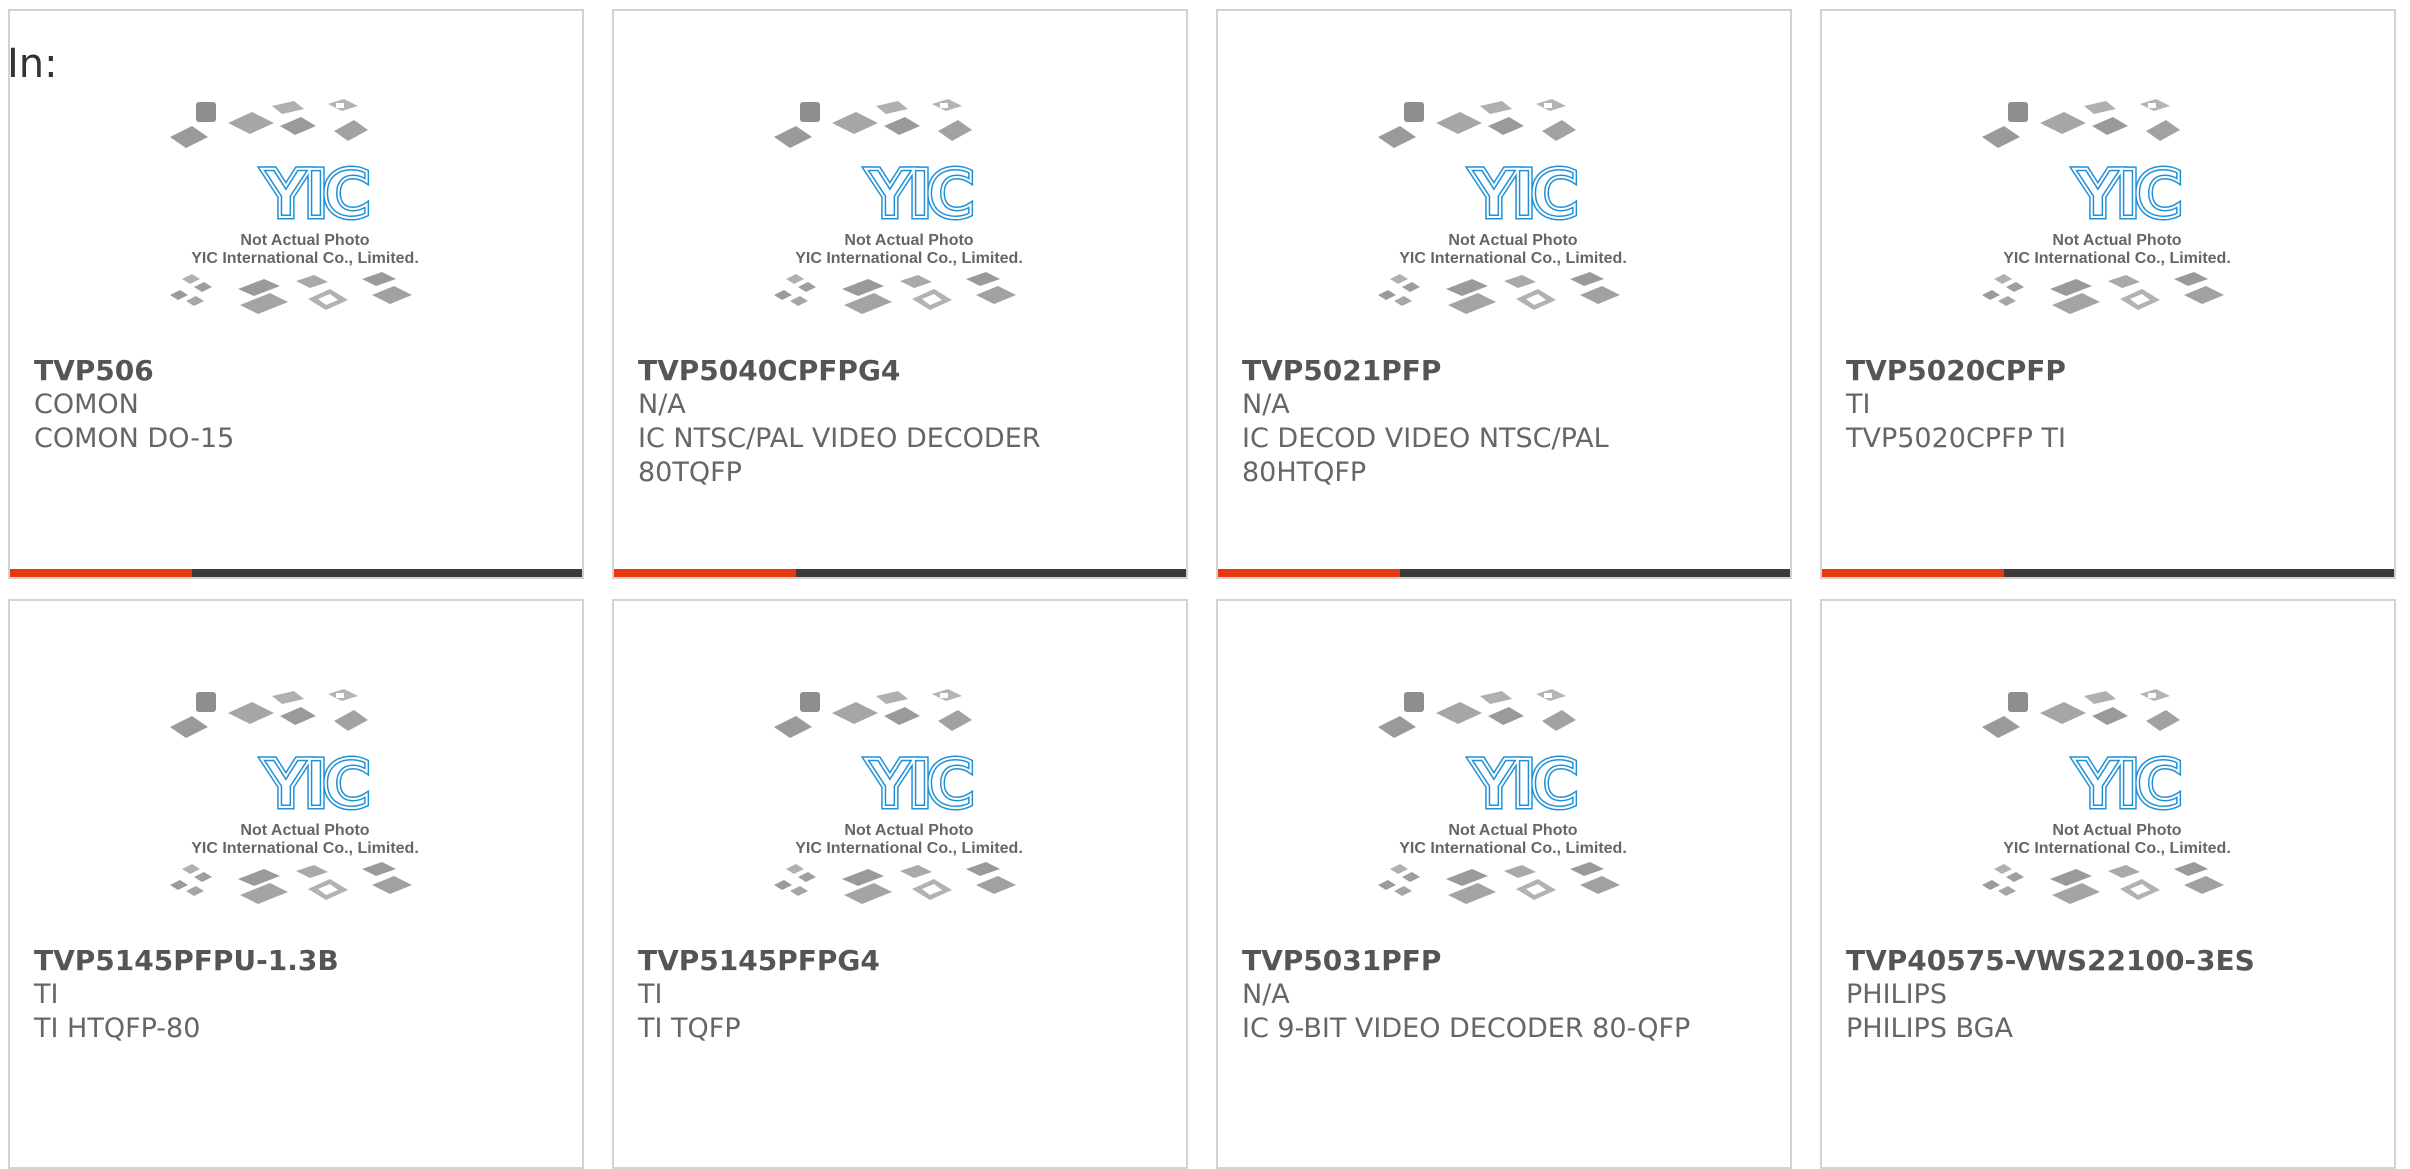 The image size is (2410, 1169). What do you see at coordinates (1472, 371) in the screenshot?
I see `part-number-link: TVP5021PFP` at bounding box center [1472, 371].